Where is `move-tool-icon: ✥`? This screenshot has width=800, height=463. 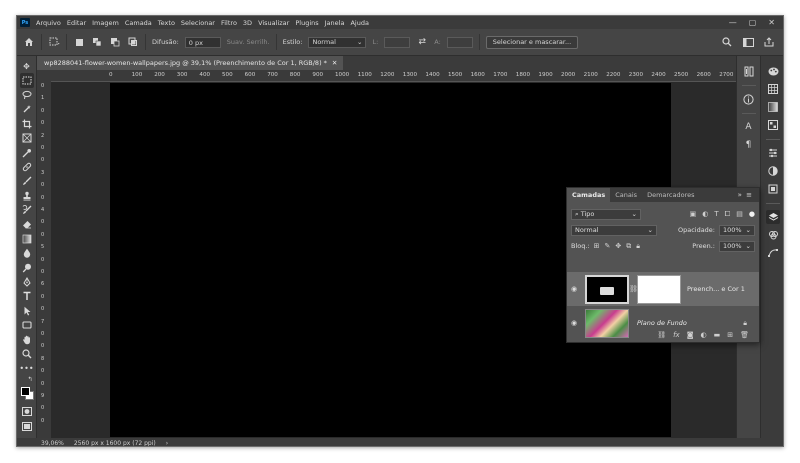 move-tool-icon: ✥ is located at coordinates (27, 66).